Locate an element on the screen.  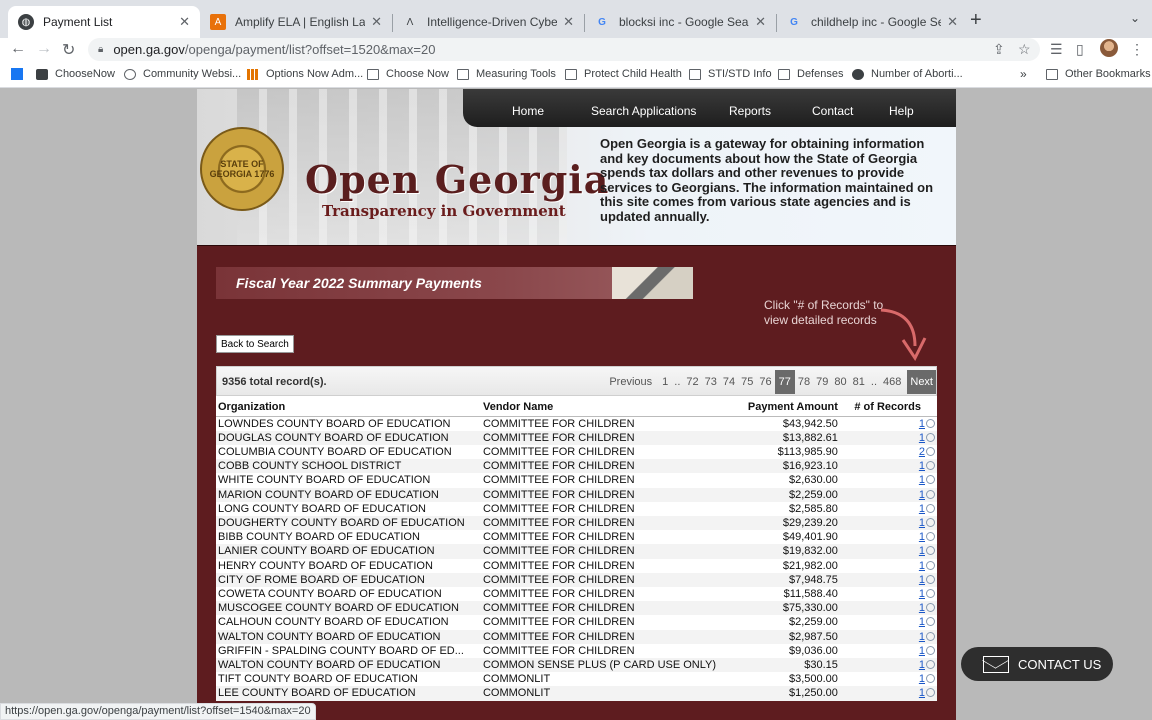
records-link: 2 is located at coordinates (922, 452).